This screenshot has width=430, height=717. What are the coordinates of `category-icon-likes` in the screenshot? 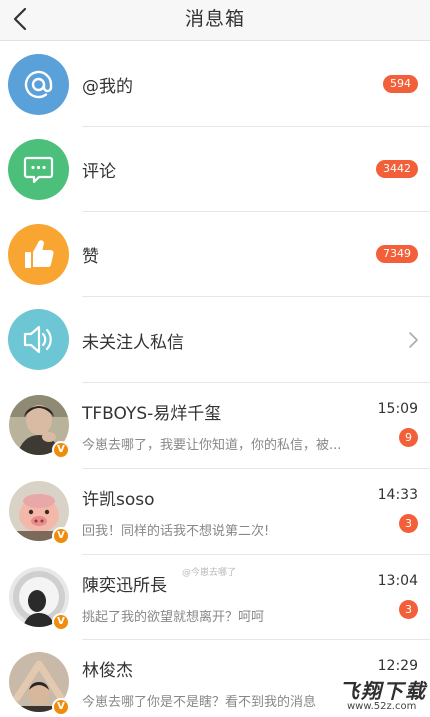 It's located at (38, 254).